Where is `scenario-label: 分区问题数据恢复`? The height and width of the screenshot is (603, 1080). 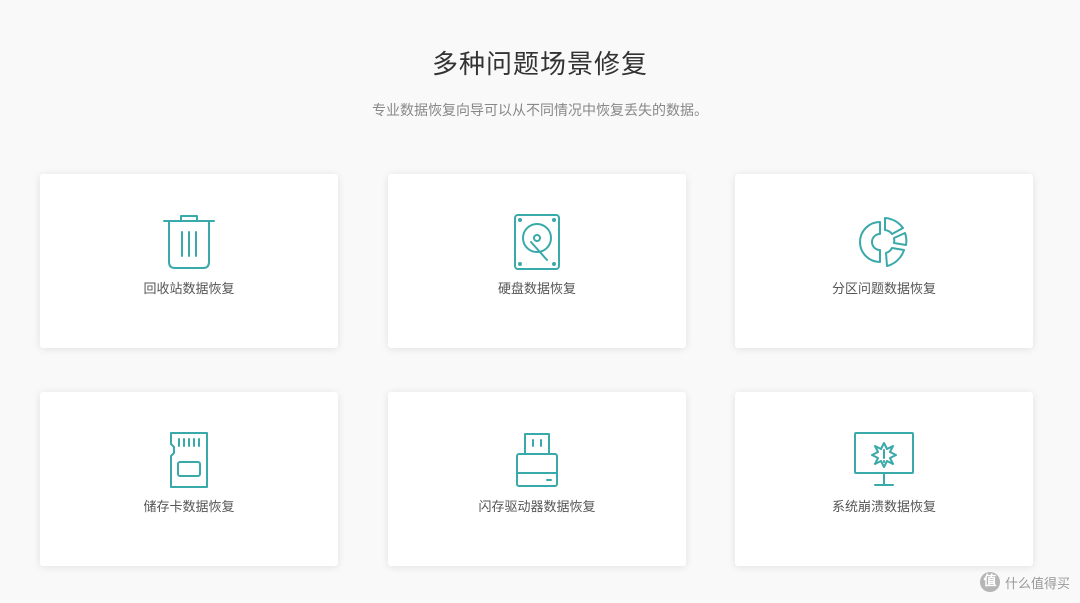
scenario-label: 分区问题数据恢复 is located at coordinates (883, 289).